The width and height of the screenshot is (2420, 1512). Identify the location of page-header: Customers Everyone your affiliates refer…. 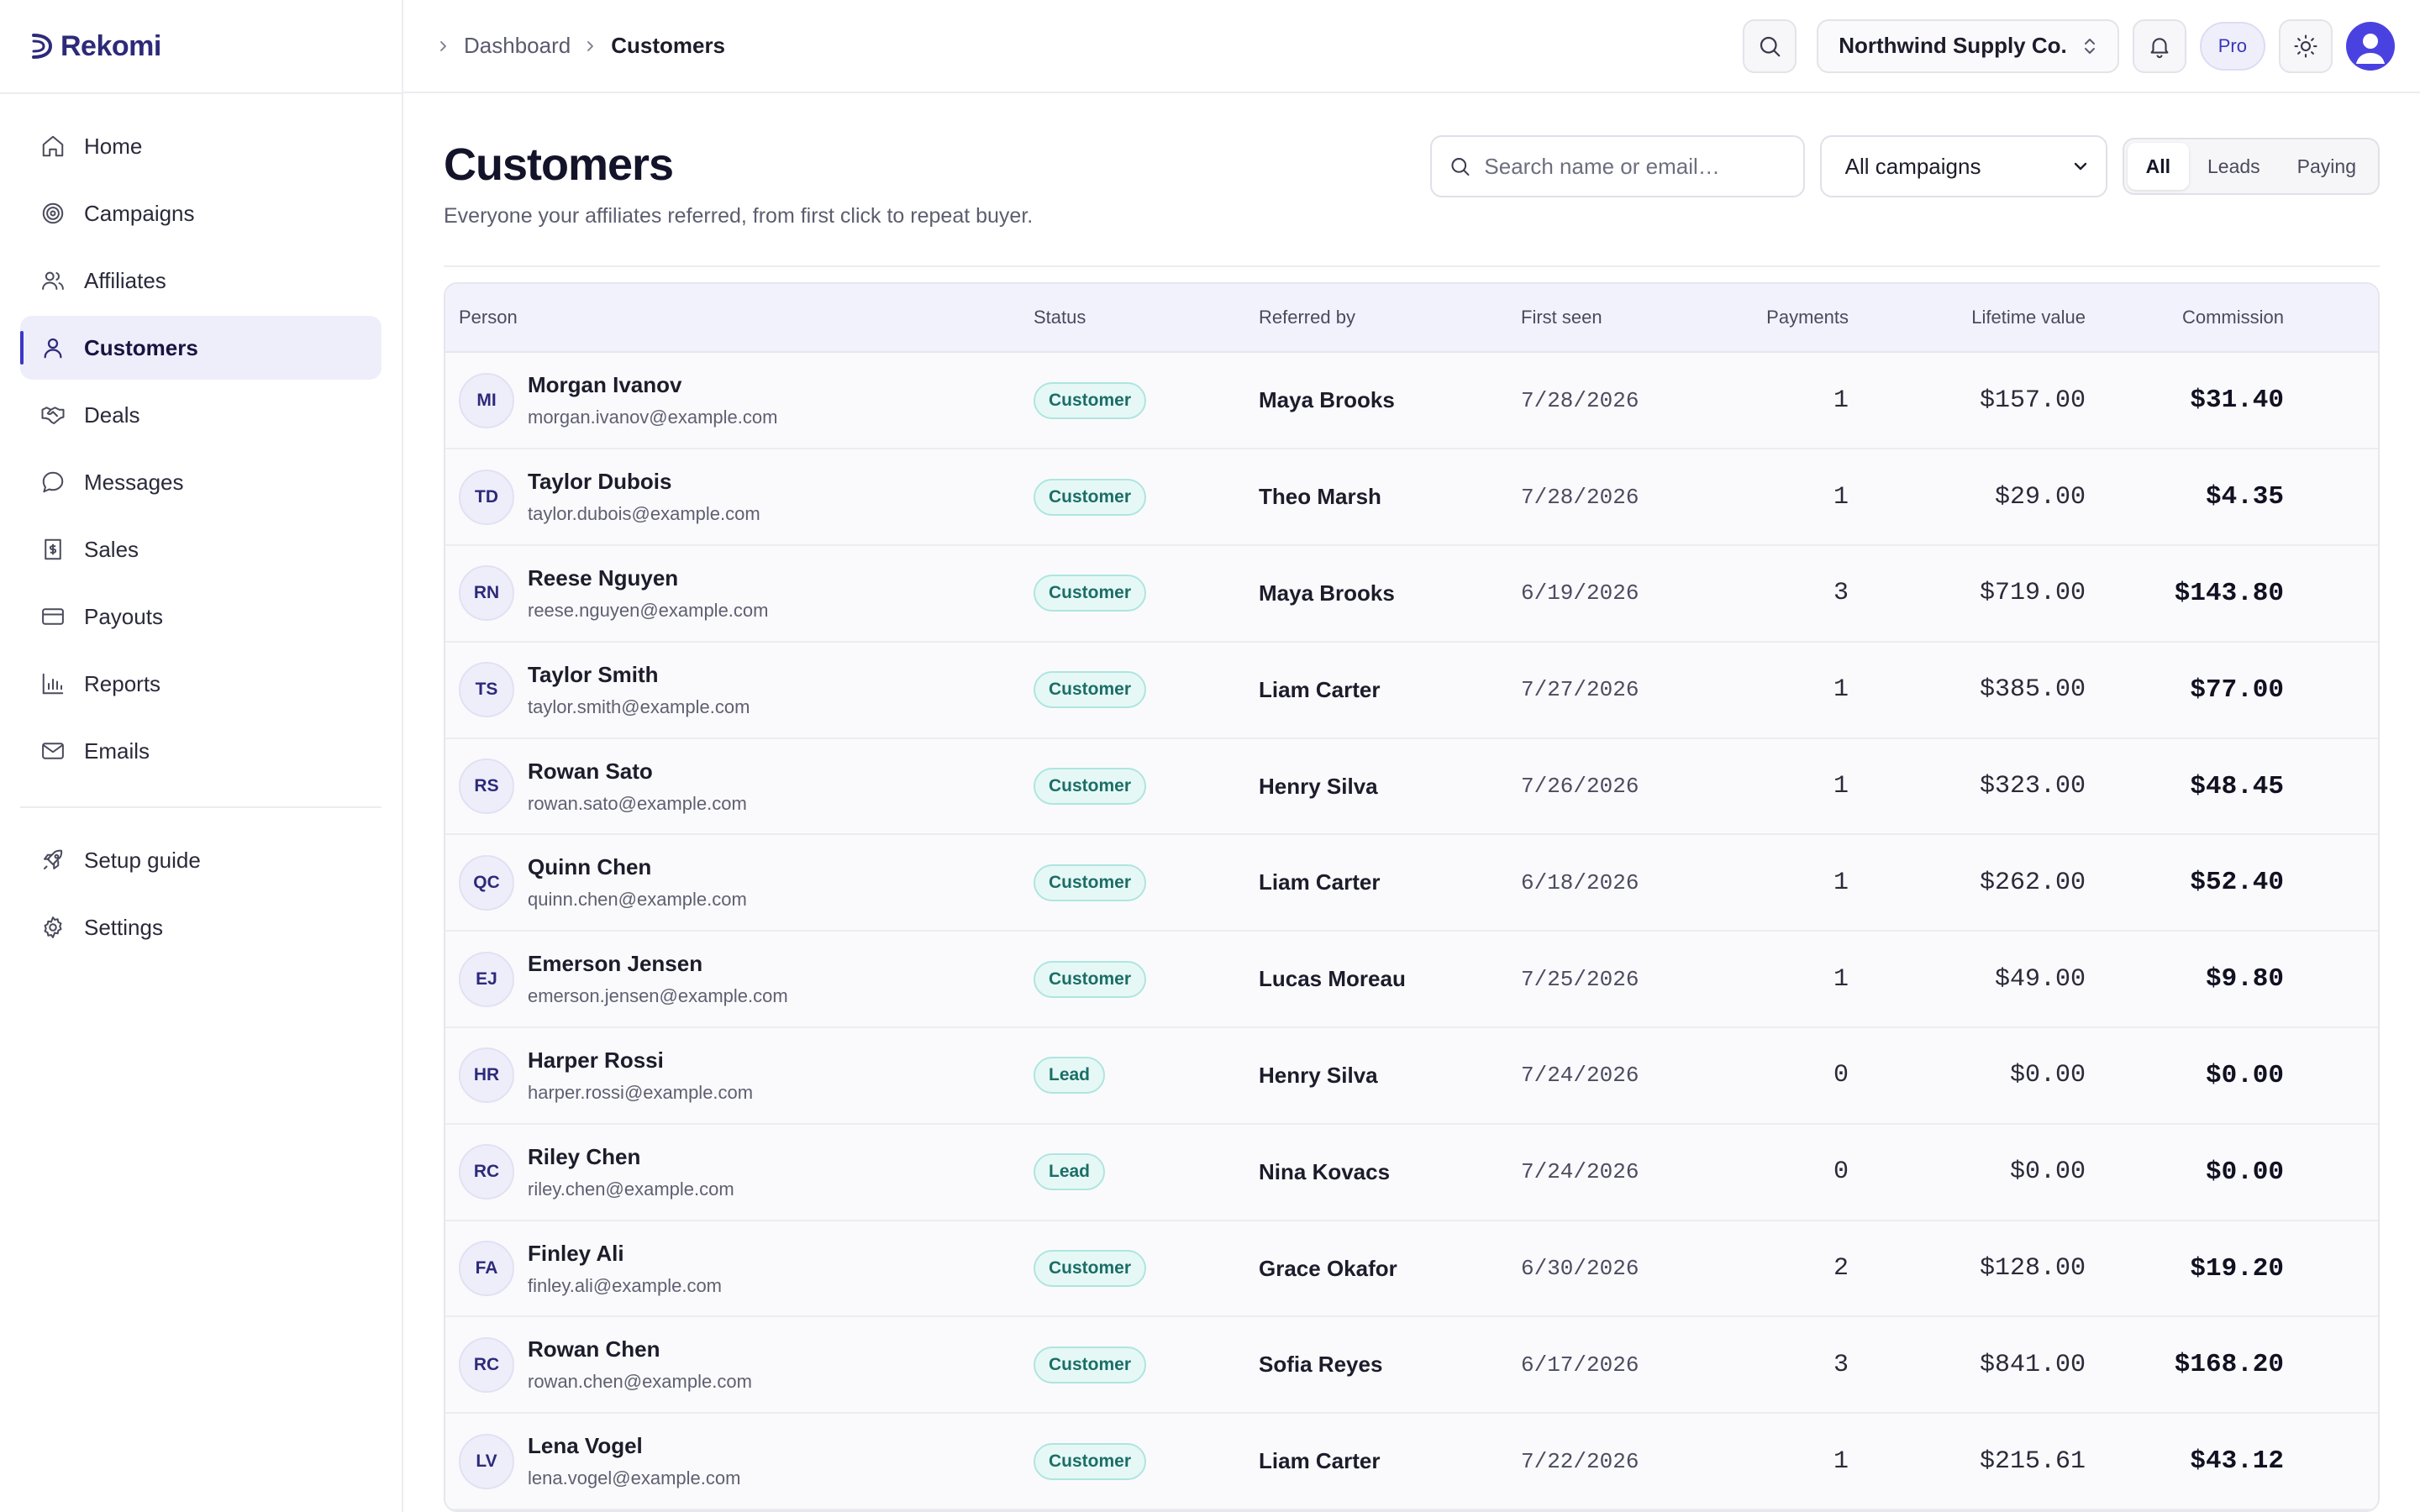
(1412, 181).